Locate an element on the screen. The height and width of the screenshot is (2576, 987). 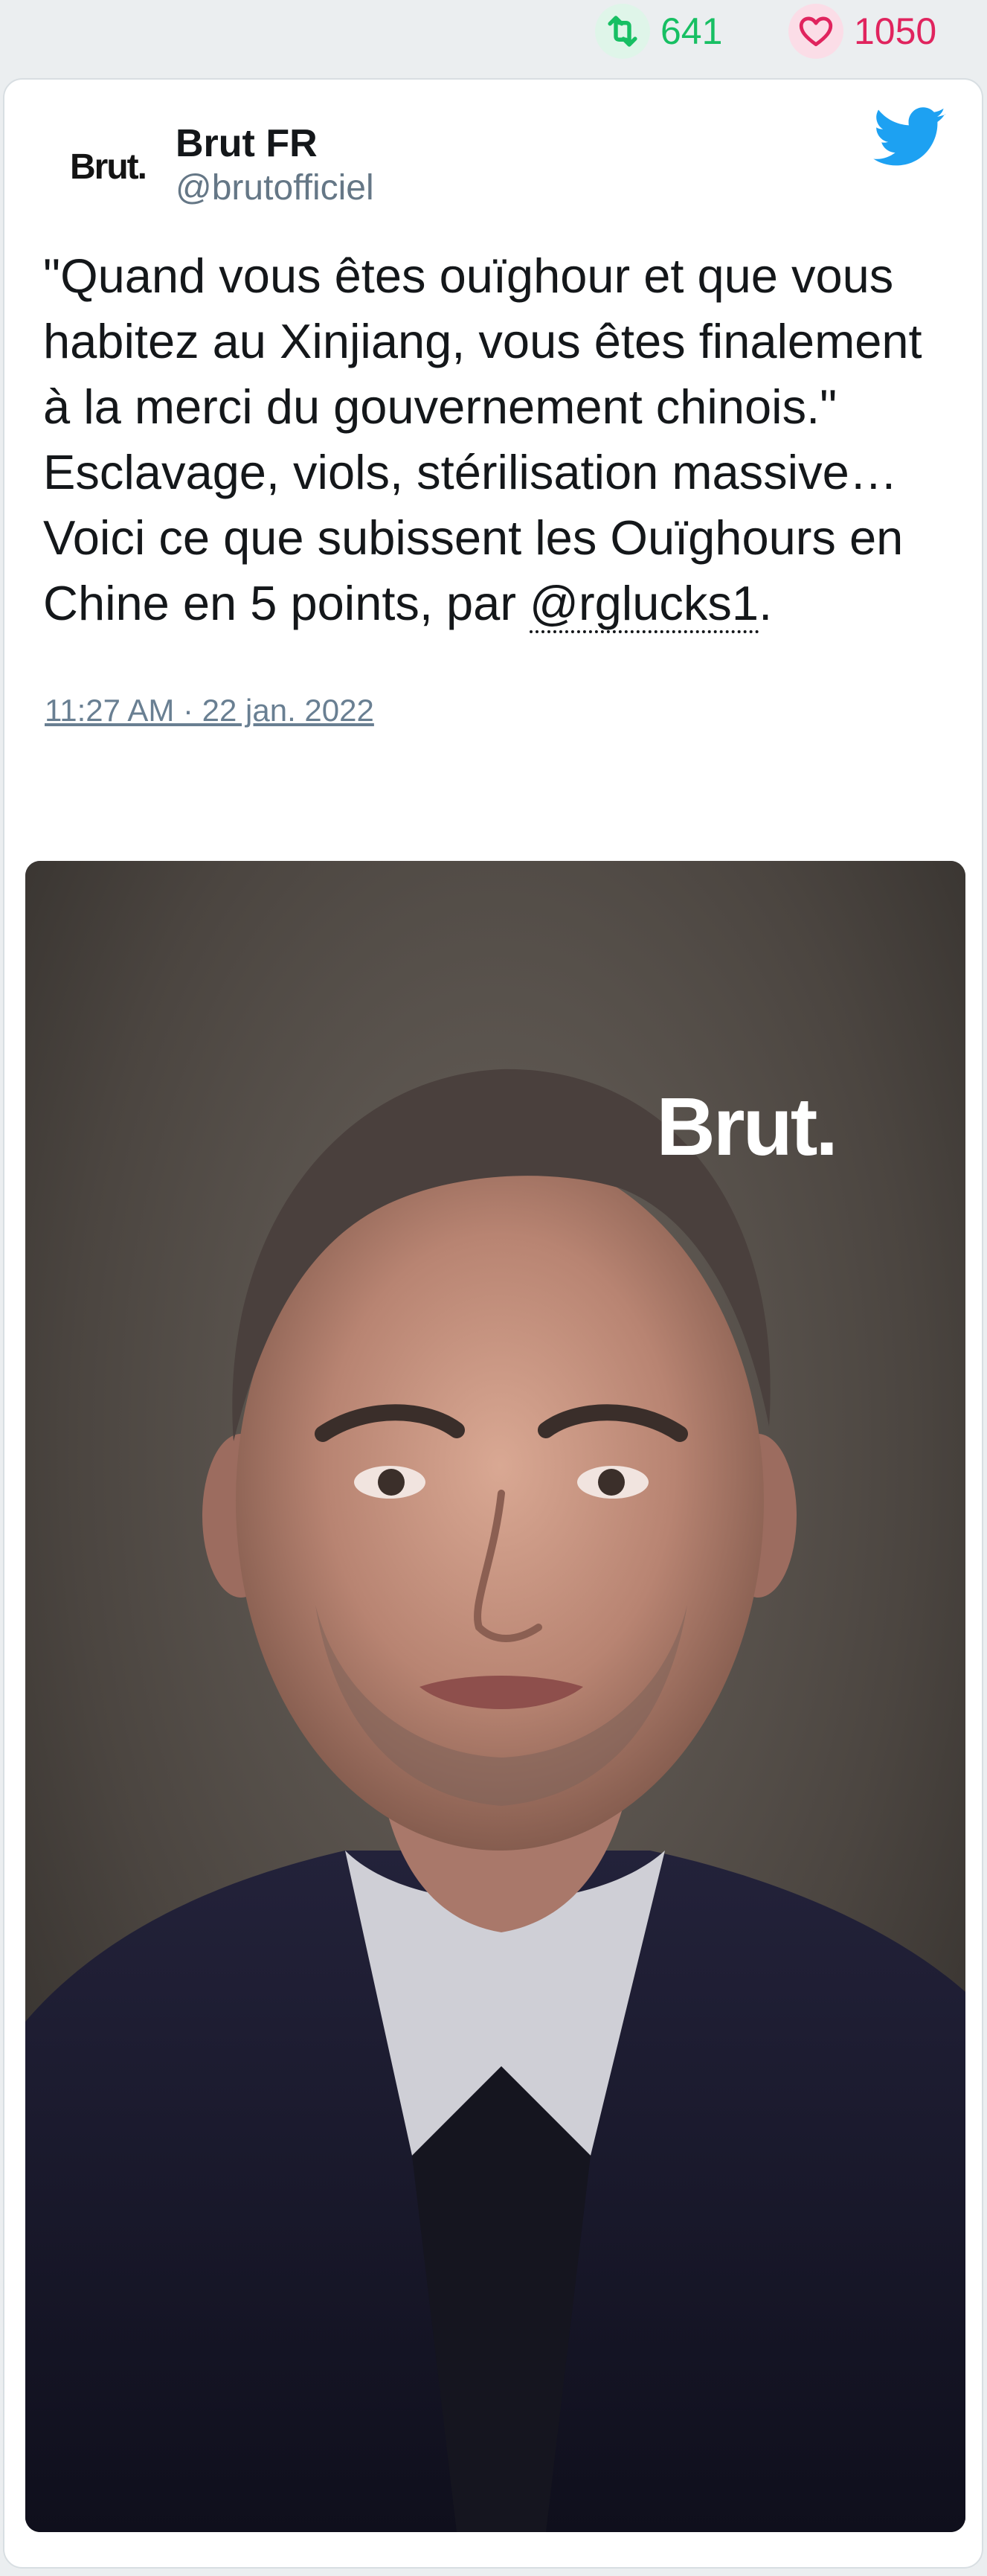
mention-link: @rglucks1 is located at coordinates (644, 604).